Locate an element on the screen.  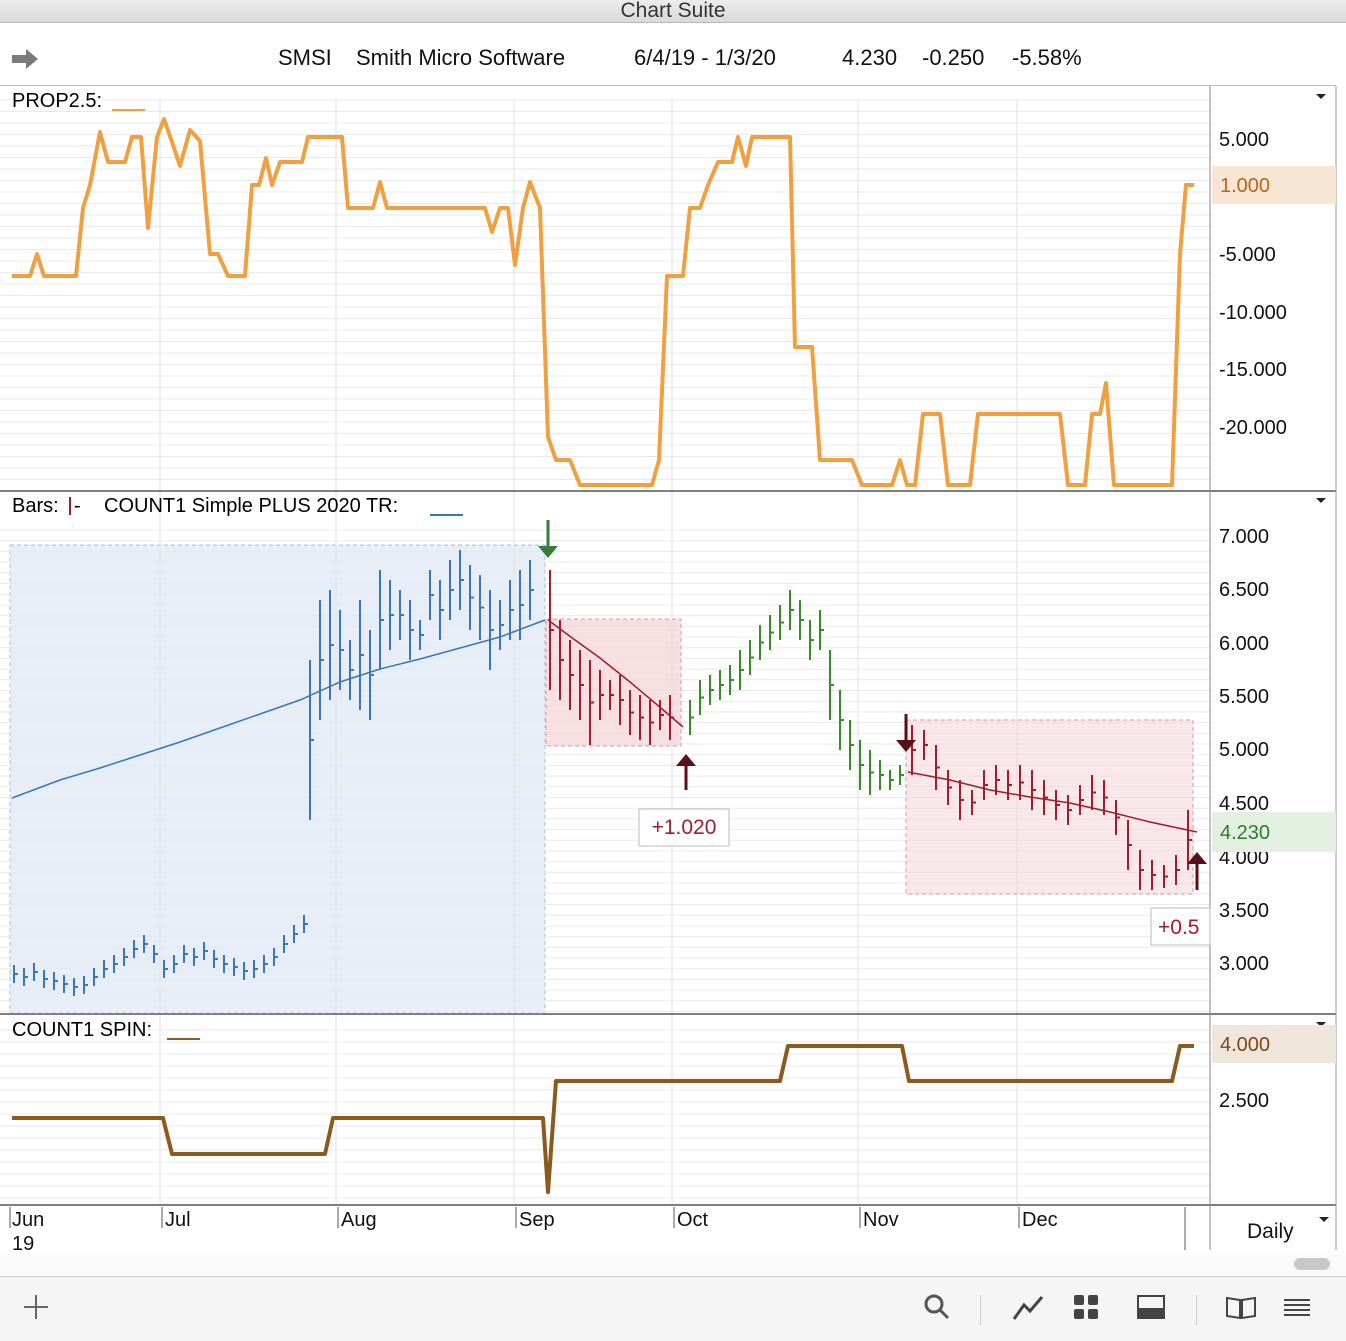
chart-type-button is located at coordinates (1028, 1307).